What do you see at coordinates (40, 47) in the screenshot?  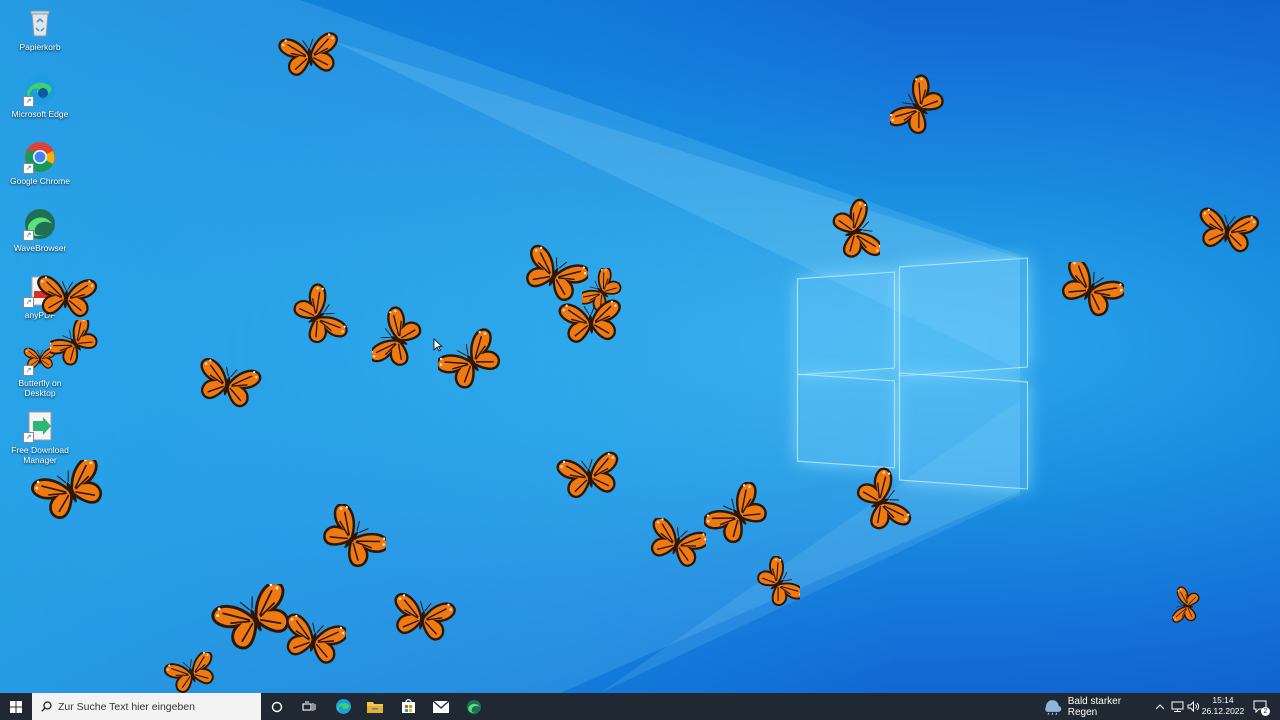 I see `desktop-icon-label: Papierkorb` at bounding box center [40, 47].